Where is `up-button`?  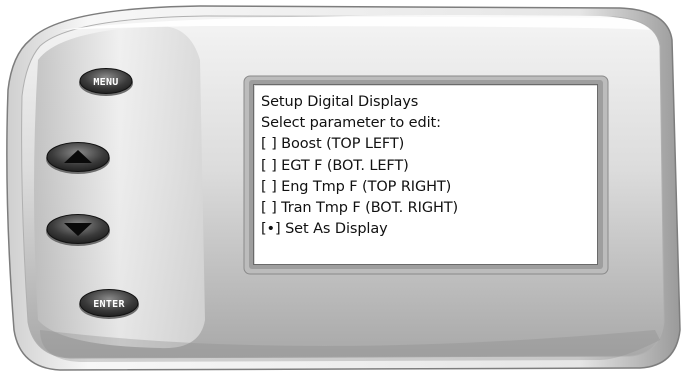
up-button is located at coordinates (78, 158).